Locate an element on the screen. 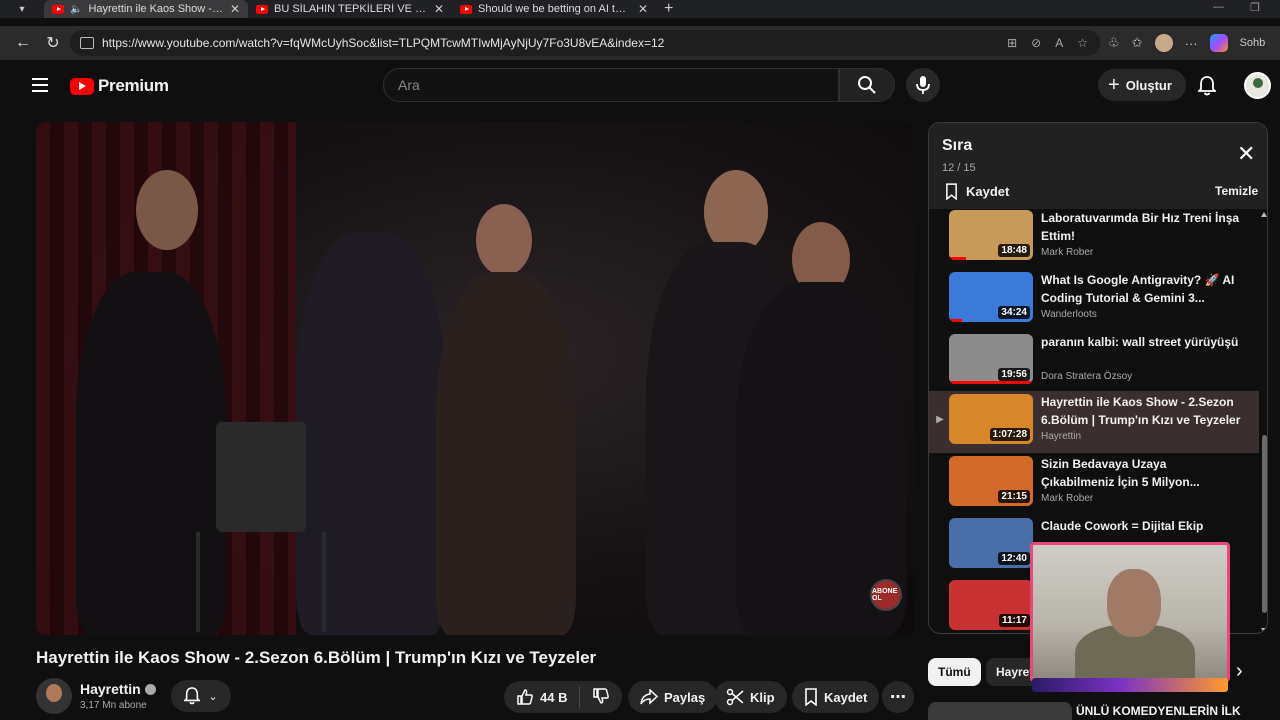 The image size is (1280, 720). save-button: Kaydet is located at coordinates (836, 697).